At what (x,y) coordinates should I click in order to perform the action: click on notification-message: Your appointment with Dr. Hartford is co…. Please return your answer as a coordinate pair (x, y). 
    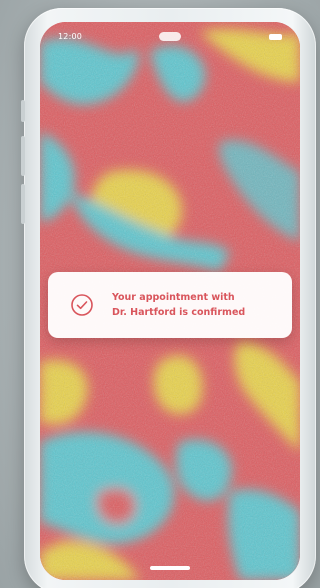
    Looking at the image, I should click on (179, 305).